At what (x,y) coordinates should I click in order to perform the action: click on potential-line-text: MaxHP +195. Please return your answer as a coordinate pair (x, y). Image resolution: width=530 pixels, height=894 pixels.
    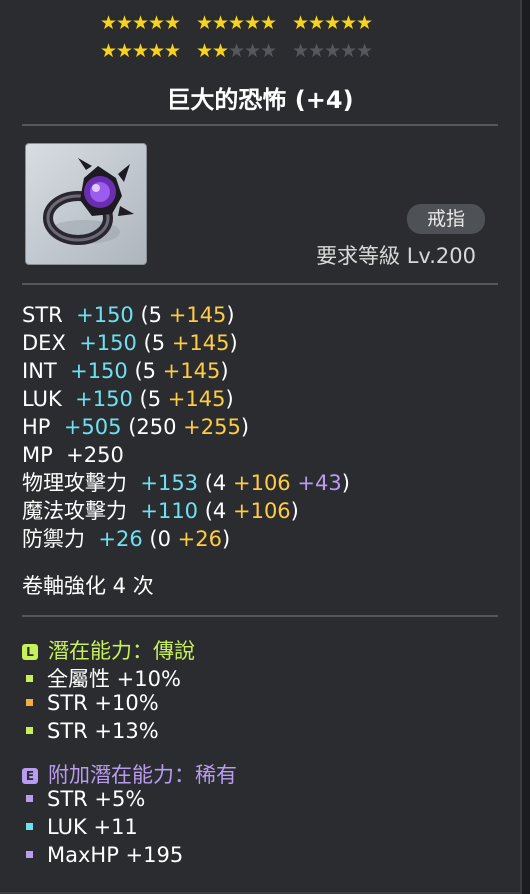
    Looking at the image, I should click on (115, 855).